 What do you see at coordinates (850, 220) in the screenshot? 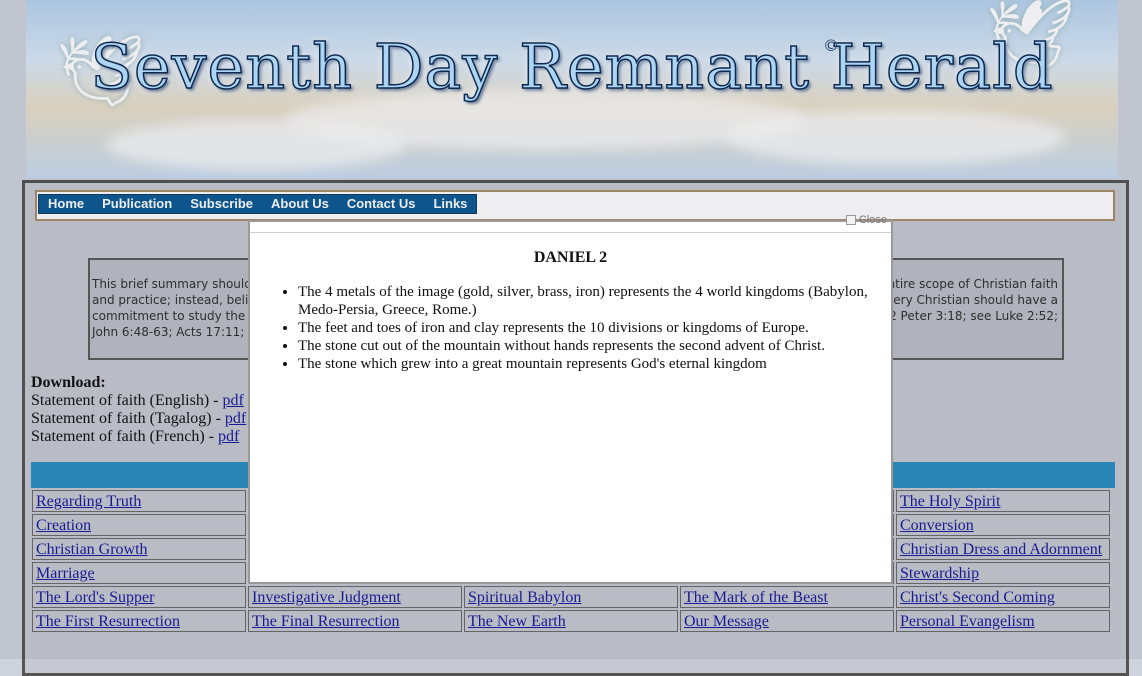
I see `close-icon` at bounding box center [850, 220].